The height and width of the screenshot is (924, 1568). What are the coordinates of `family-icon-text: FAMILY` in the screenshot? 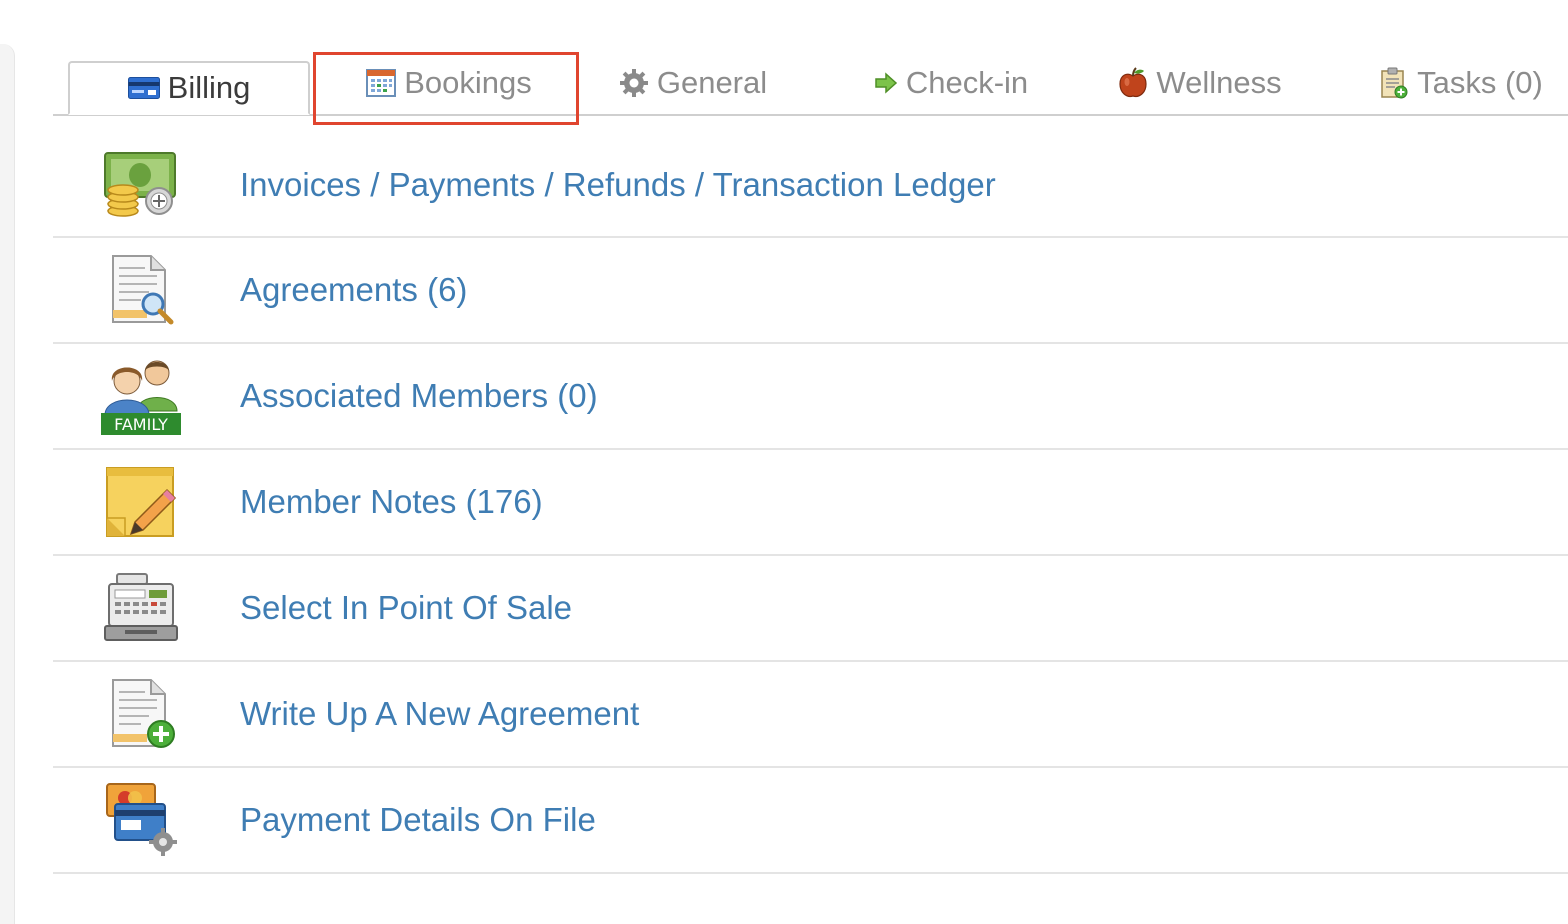 It's located at (141, 424).